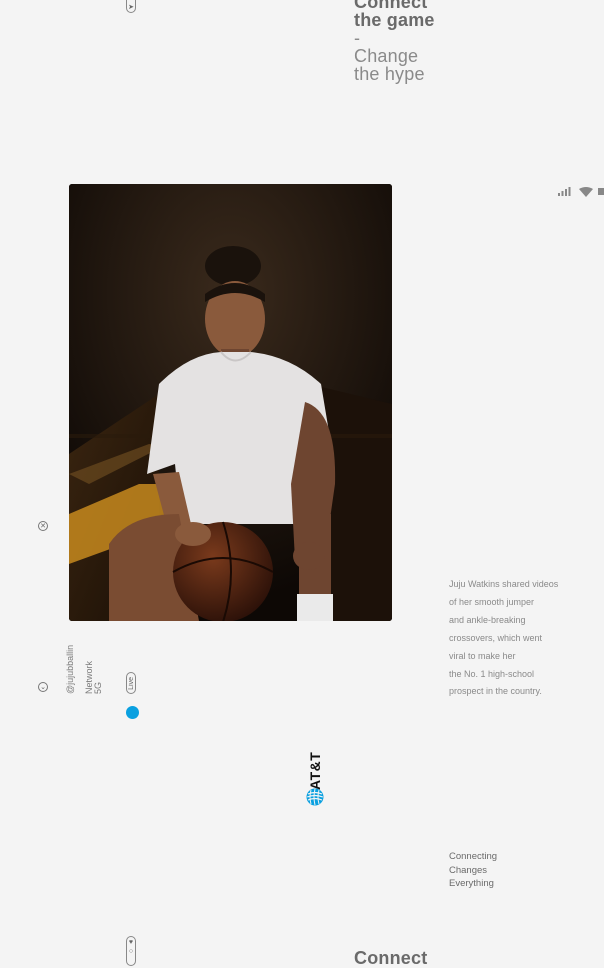 The height and width of the screenshot is (968, 604). I want to click on description-line: viral to make her, so click(482, 655).